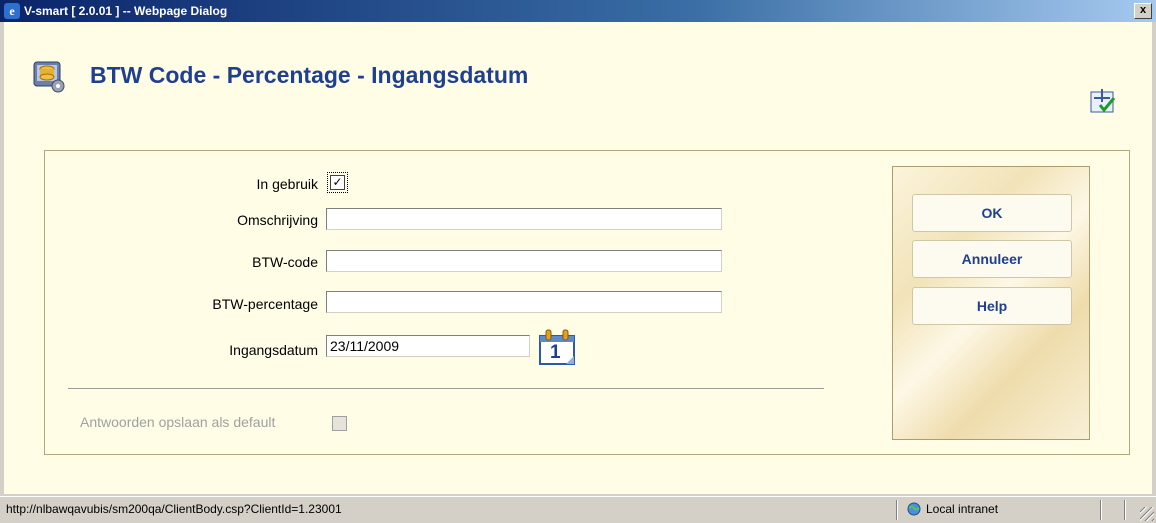 This screenshot has height=523, width=1156. What do you see at coordinates (273, 350) in the screenshot?
I see `ingangsdatum-label: Ingangsdatum` at bounding box center [273, 350].